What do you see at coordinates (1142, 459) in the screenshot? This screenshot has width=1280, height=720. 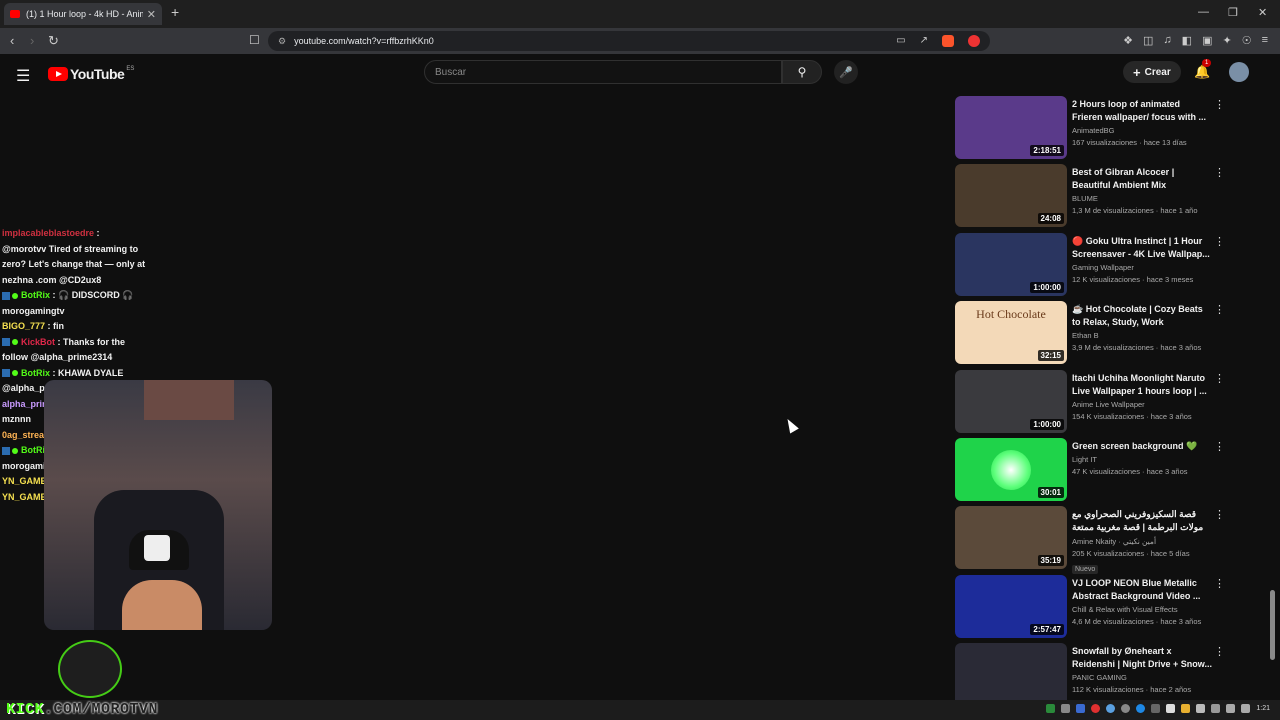 I see `video-channel: Light IT` at bounding box center [1142, 459].